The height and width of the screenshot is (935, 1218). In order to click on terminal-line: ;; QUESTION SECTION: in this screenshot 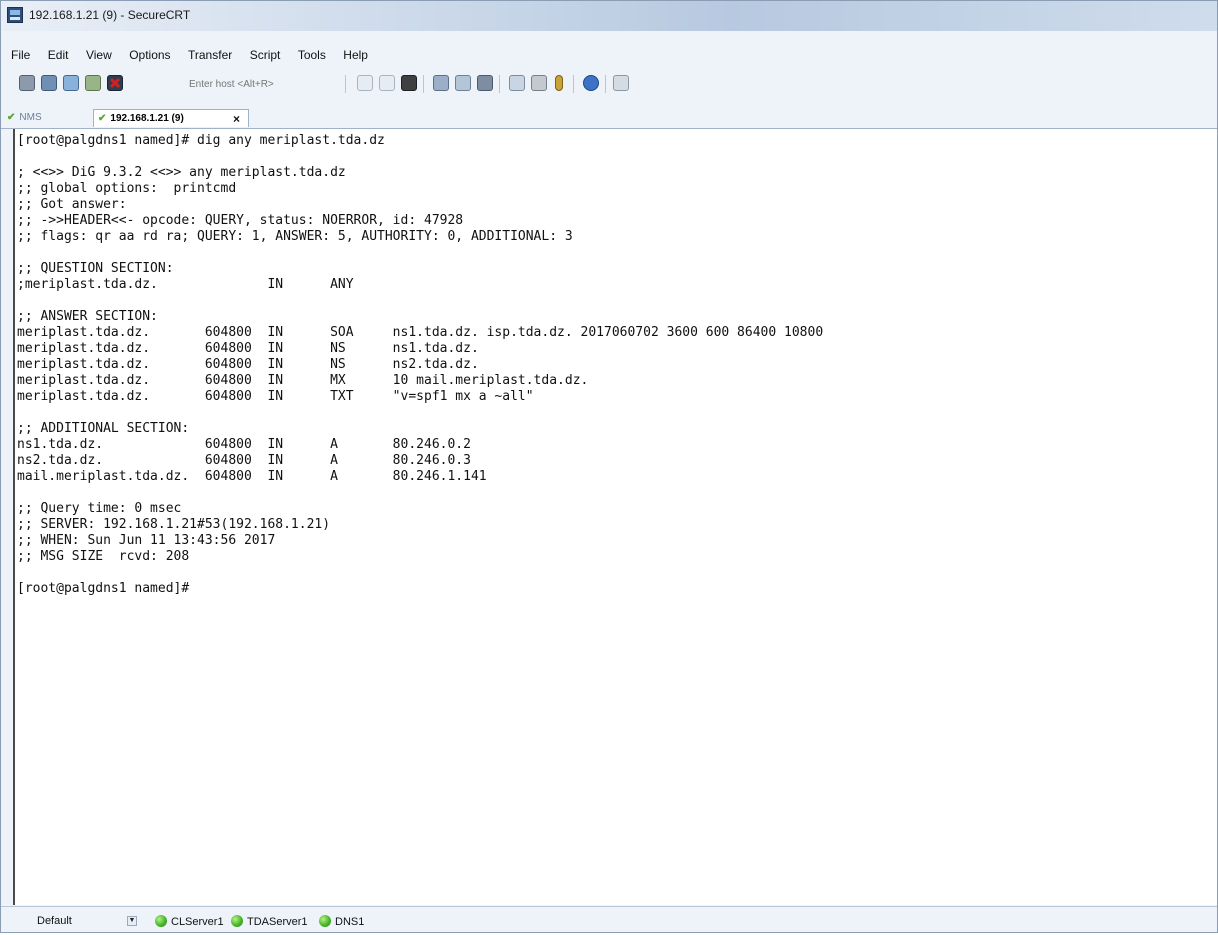, I will do `click(95, 268)`.